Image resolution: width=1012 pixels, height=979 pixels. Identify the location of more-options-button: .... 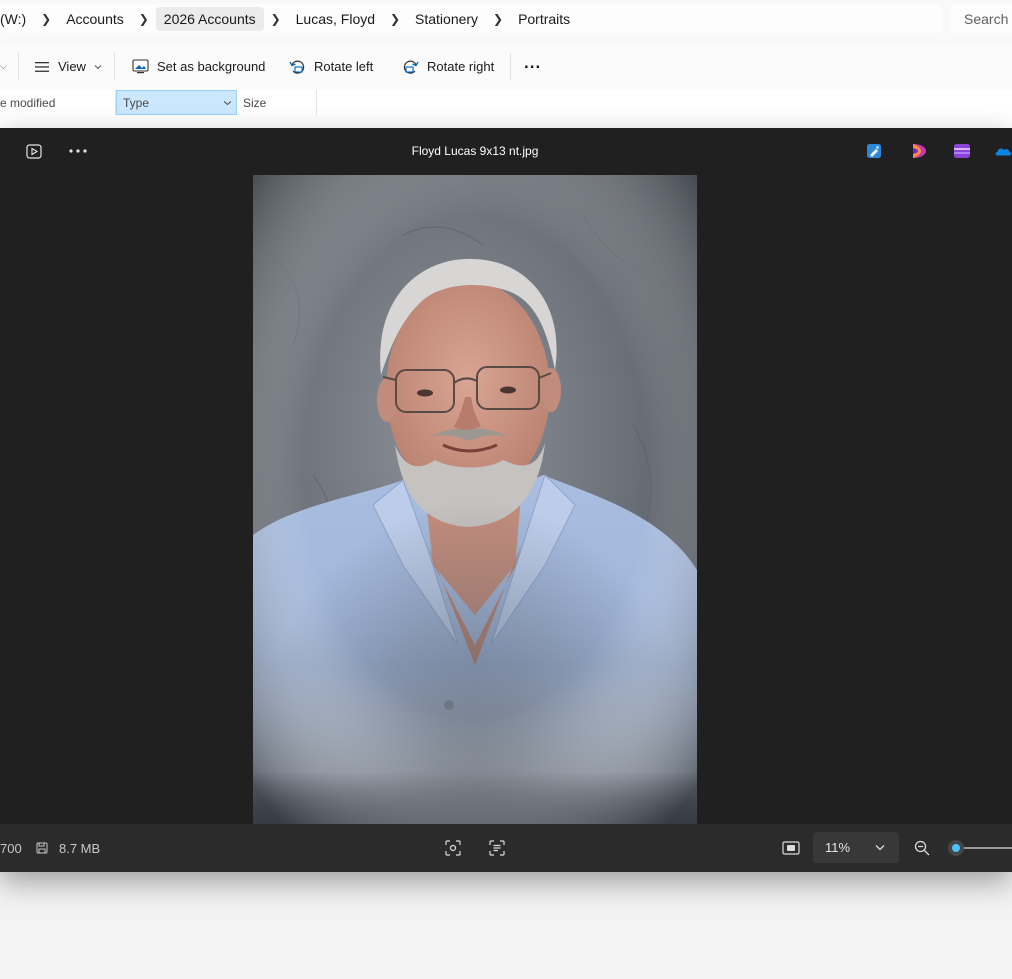
(532, 66).